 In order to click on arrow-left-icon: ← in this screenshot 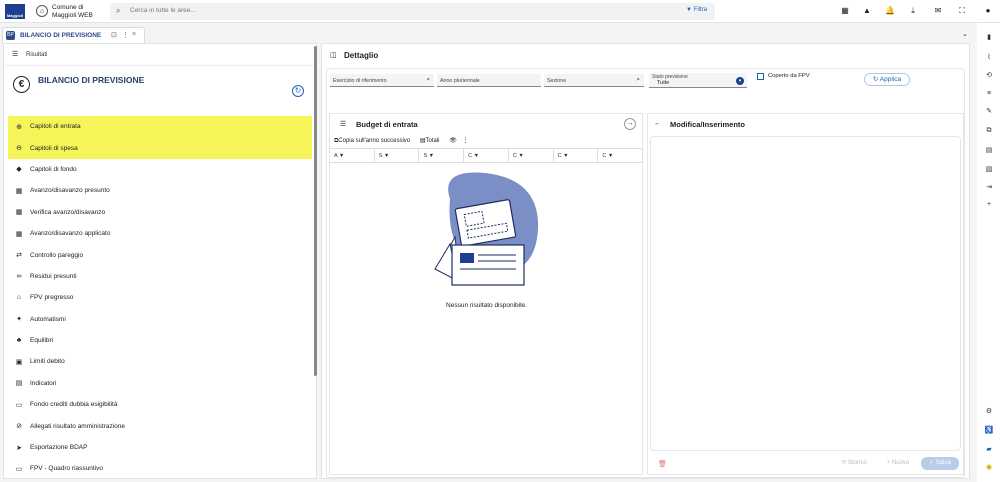, I will do `click(657, 123)`.